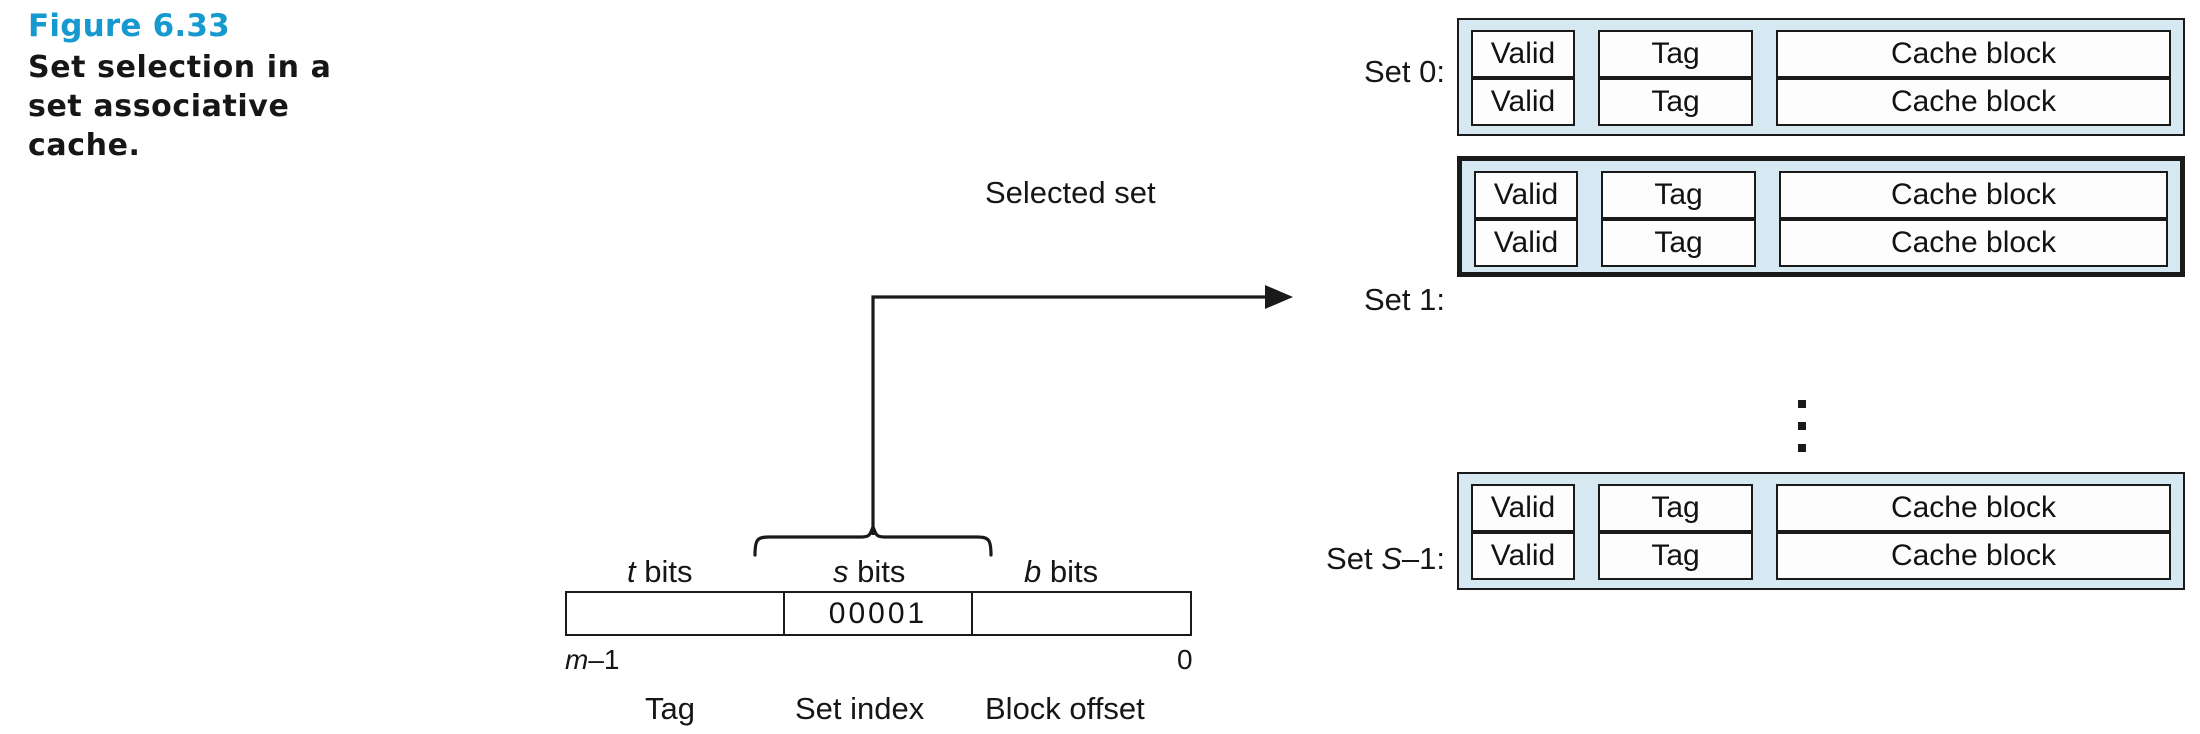 The image size is (2200, 734). Describe the element at coordinates (675, 613) in the screenshot. I see `address-tag-segment` at that location.